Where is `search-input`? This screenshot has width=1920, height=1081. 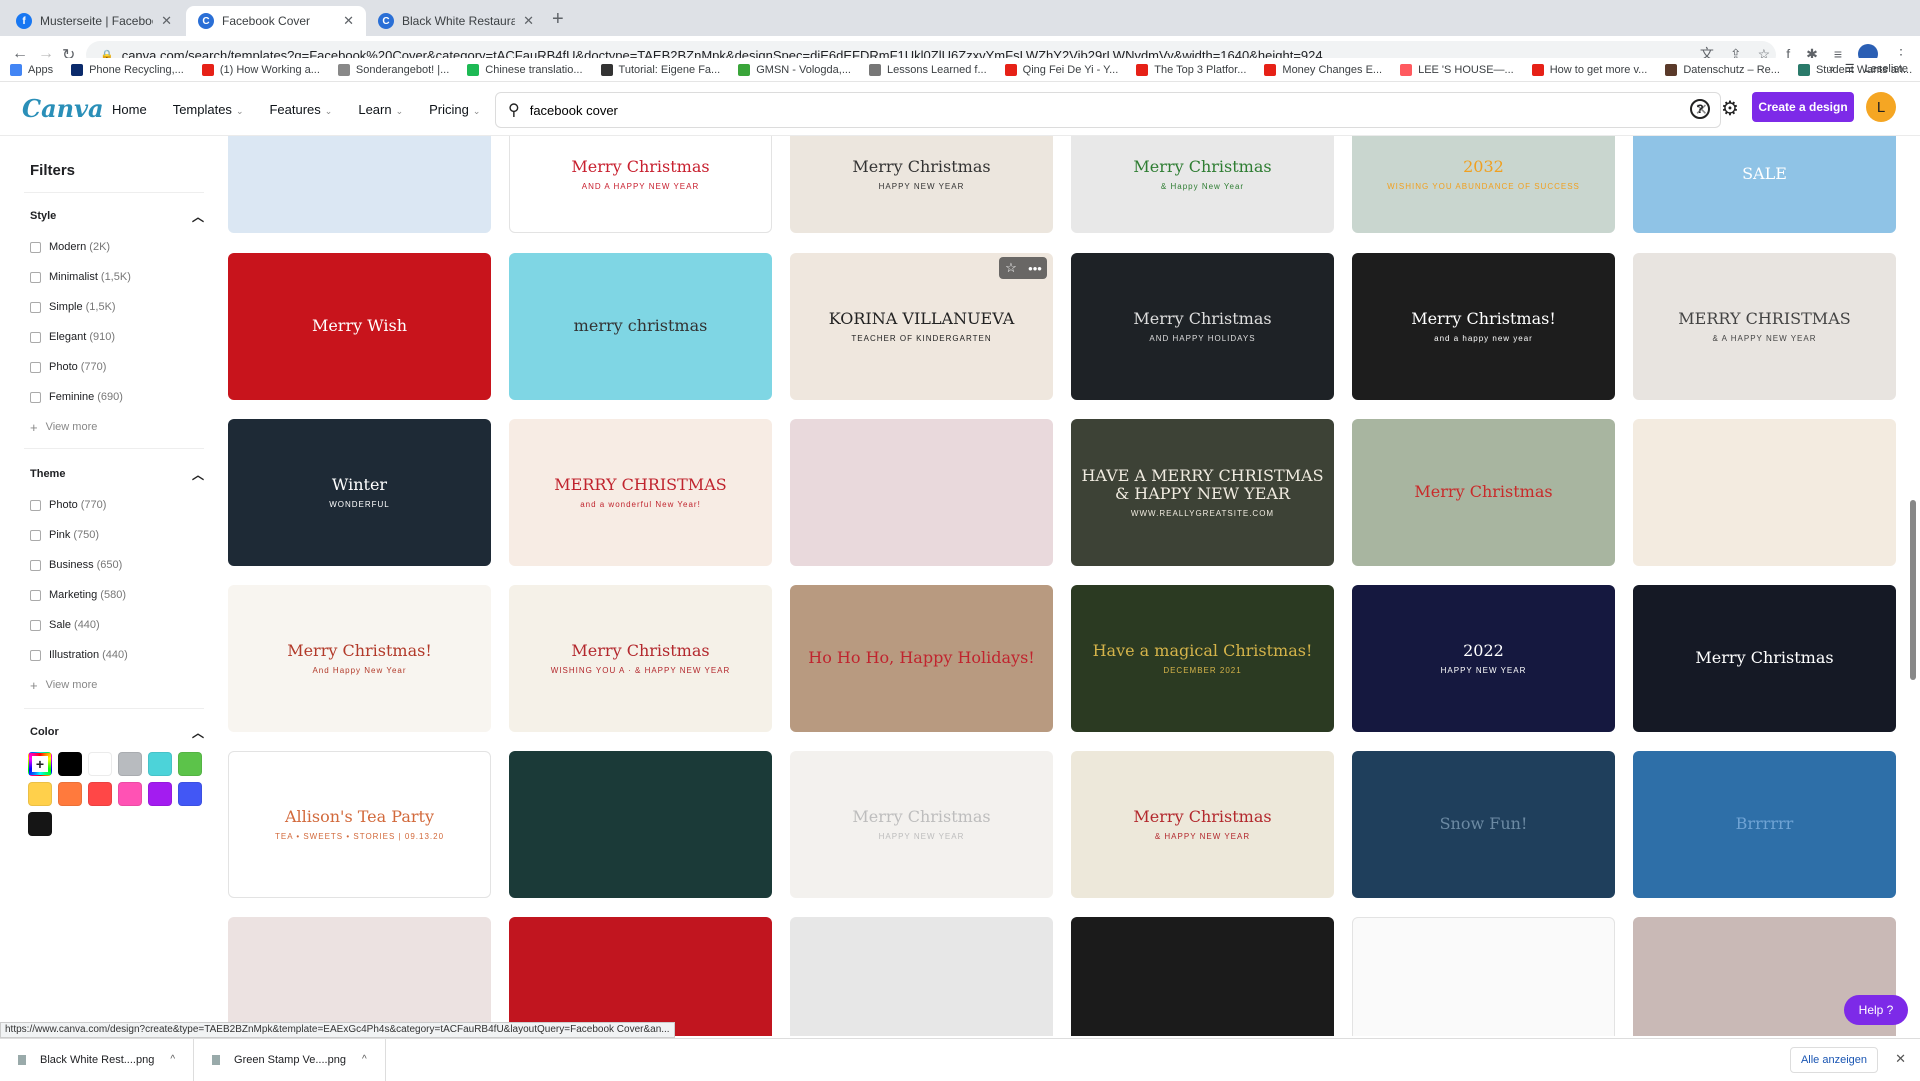
search-input is located at coordinates (1112, 110).